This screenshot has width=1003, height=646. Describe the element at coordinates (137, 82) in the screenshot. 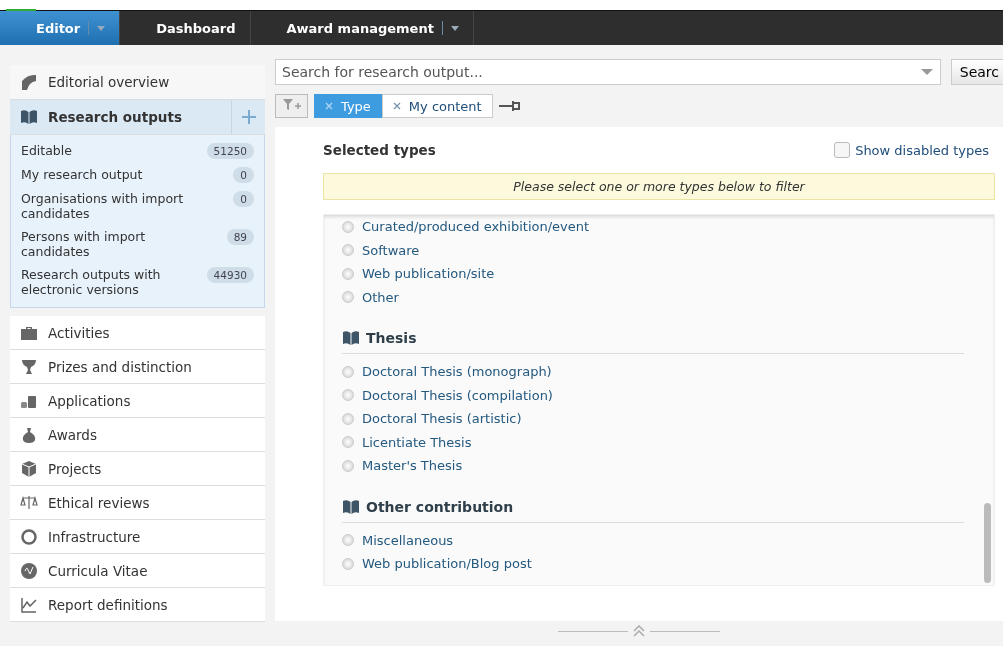

I see `sidebar-item: Editorial overview` at that location.